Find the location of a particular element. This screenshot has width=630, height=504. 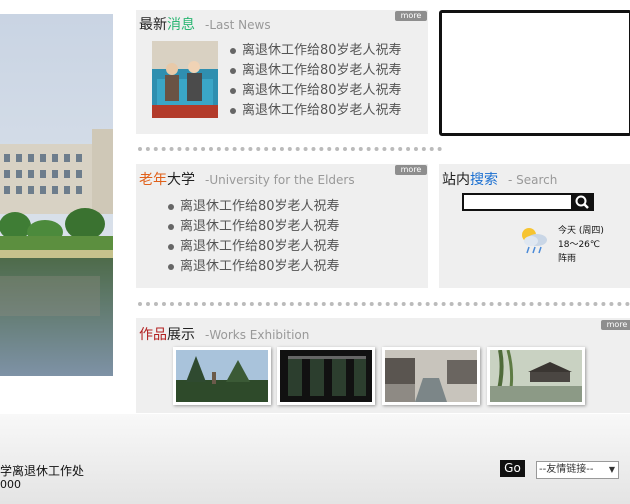

works-title-b: 展示 is located at coordinates (181, 335).